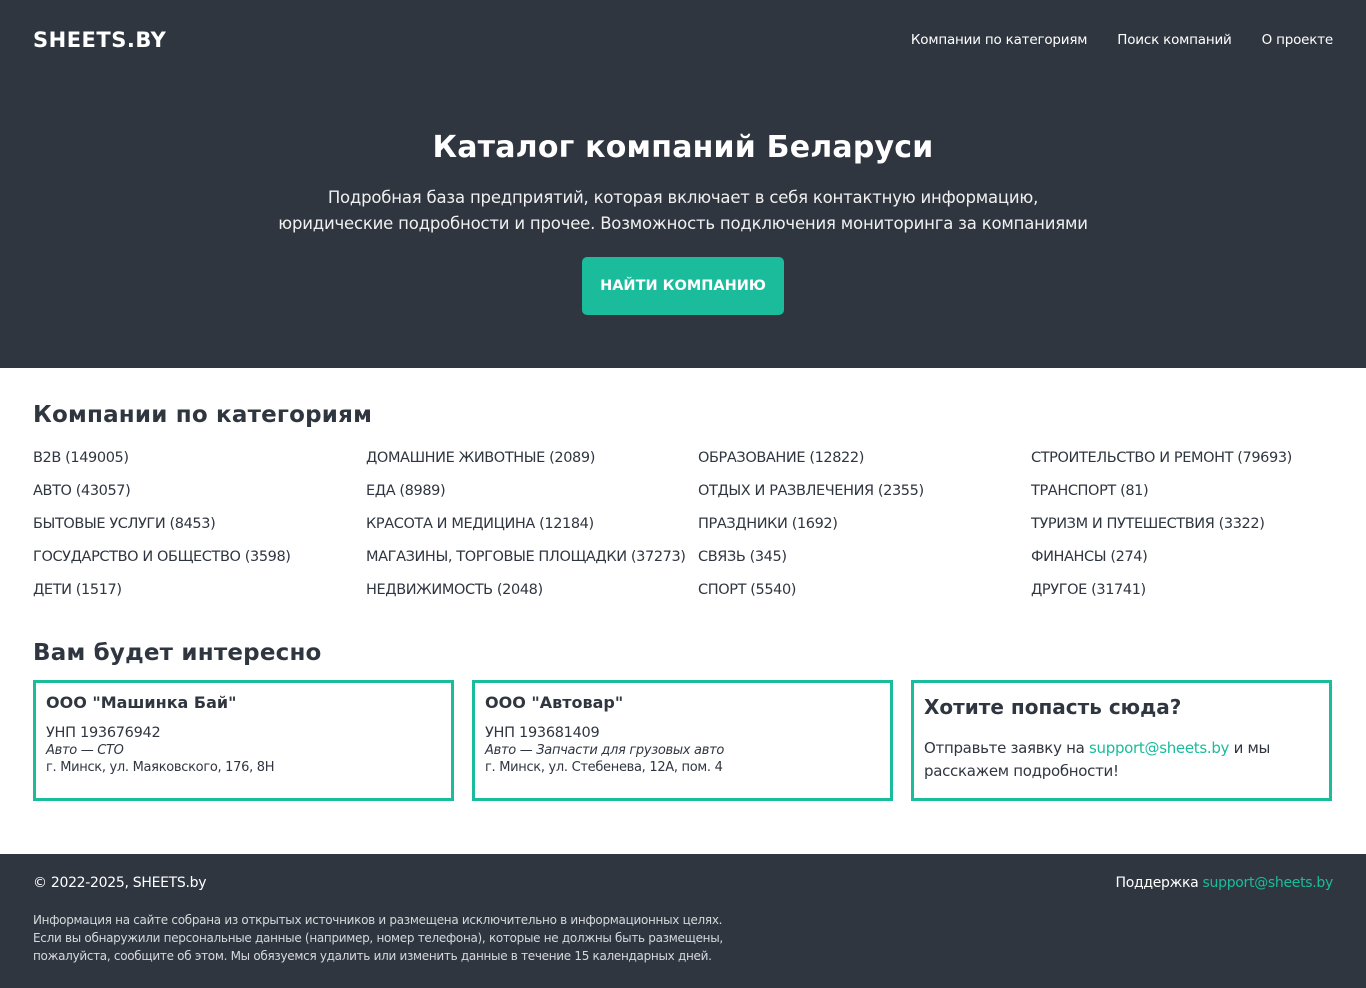 Image resolution: width=1366 pixels, height=988 pixels. I want to click on promo-text-before: Отправьте заявку на, so click(1004, 748).